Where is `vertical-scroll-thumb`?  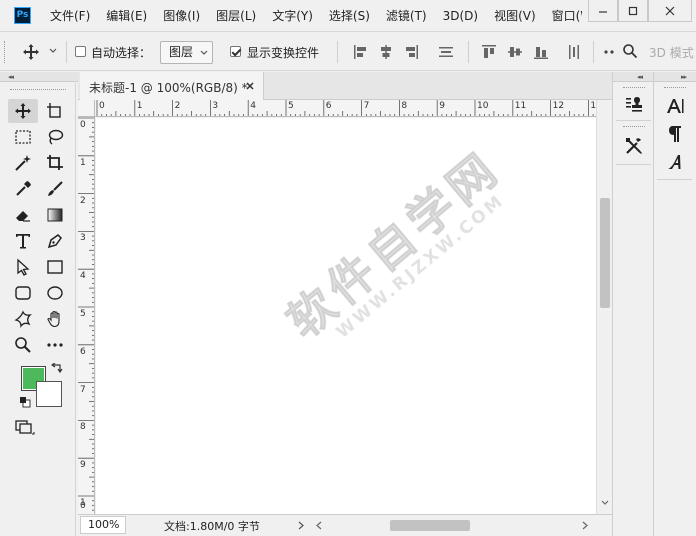
vertical-scroll-thumb is located at coordinates (605, 253).